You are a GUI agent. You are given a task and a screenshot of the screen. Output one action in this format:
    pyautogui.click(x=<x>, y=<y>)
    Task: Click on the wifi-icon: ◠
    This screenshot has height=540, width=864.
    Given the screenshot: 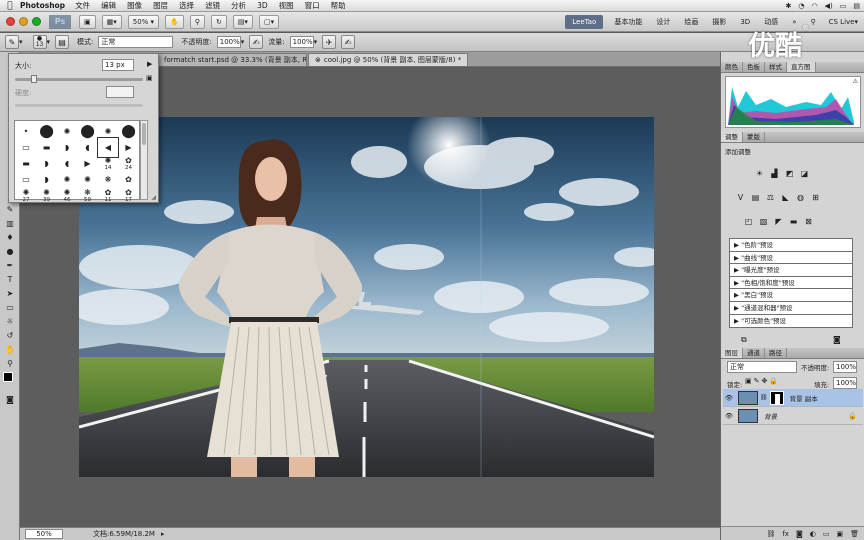 What is the action you would take?
    pyautogui.click(x=815, y=6)
    